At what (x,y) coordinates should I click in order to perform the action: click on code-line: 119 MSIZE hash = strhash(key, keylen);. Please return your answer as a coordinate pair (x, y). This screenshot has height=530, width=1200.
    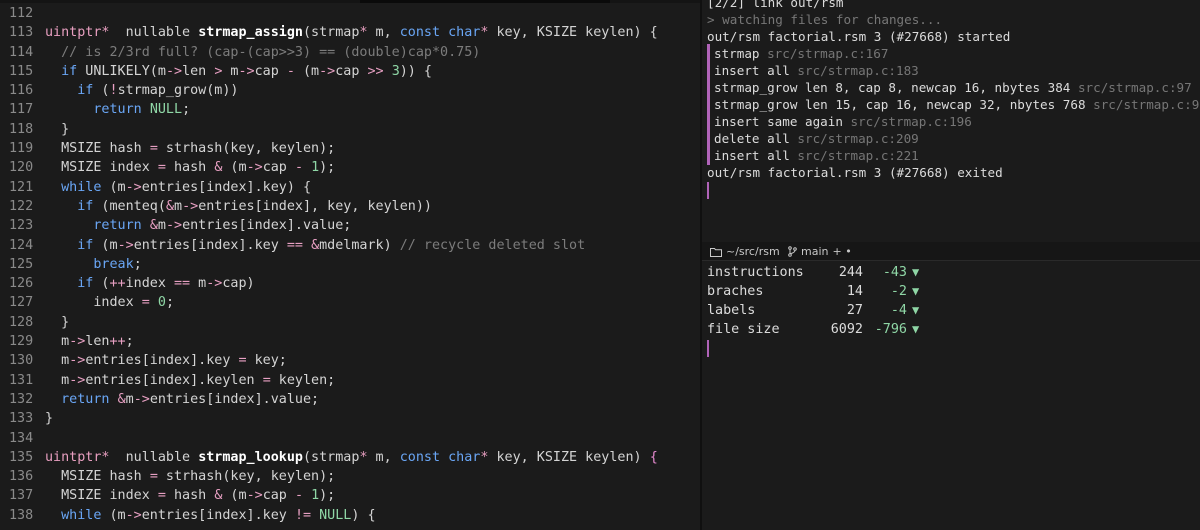
    Looking at the image, I should click on (329, 148).